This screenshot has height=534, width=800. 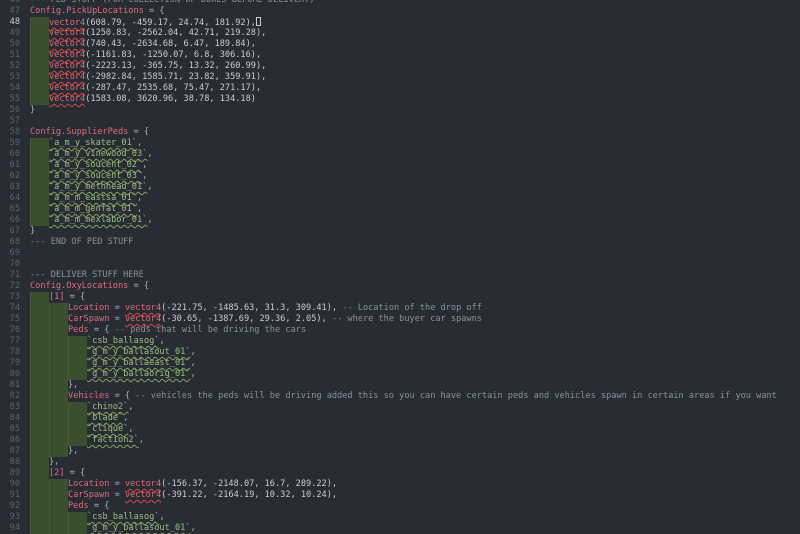 What do you see at coordinates (400, 407) in the screenshot?
I see `code-line: 83 `chino2`,` at bounding box center [400, 407].